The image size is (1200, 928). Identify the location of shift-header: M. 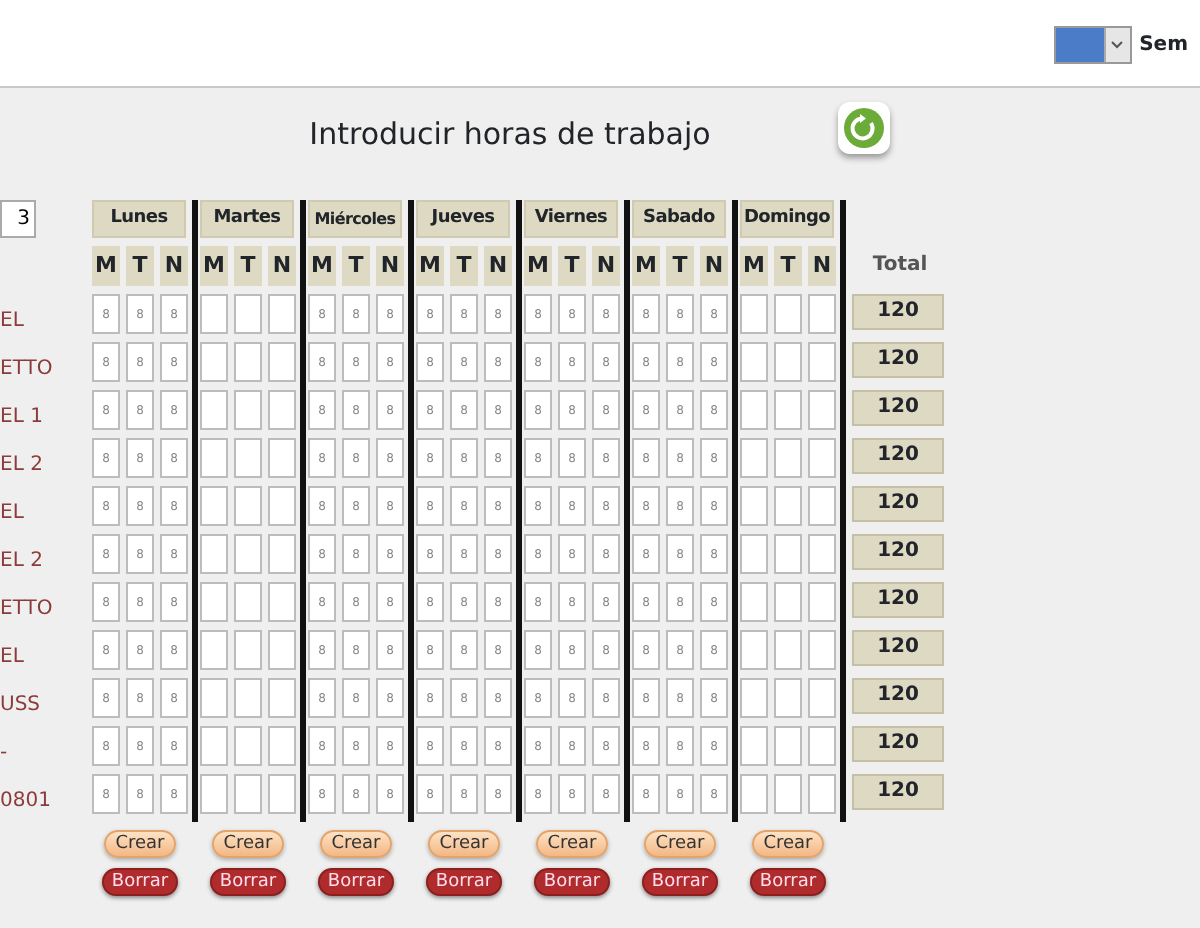
(646, 266).